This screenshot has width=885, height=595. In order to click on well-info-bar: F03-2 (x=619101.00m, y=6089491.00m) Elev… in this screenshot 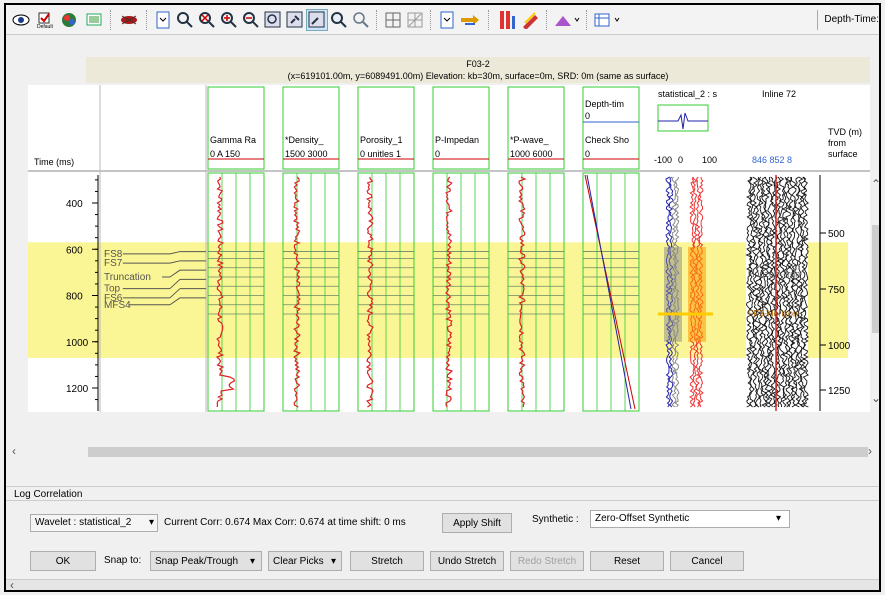, I will do `click(478, 70)`.